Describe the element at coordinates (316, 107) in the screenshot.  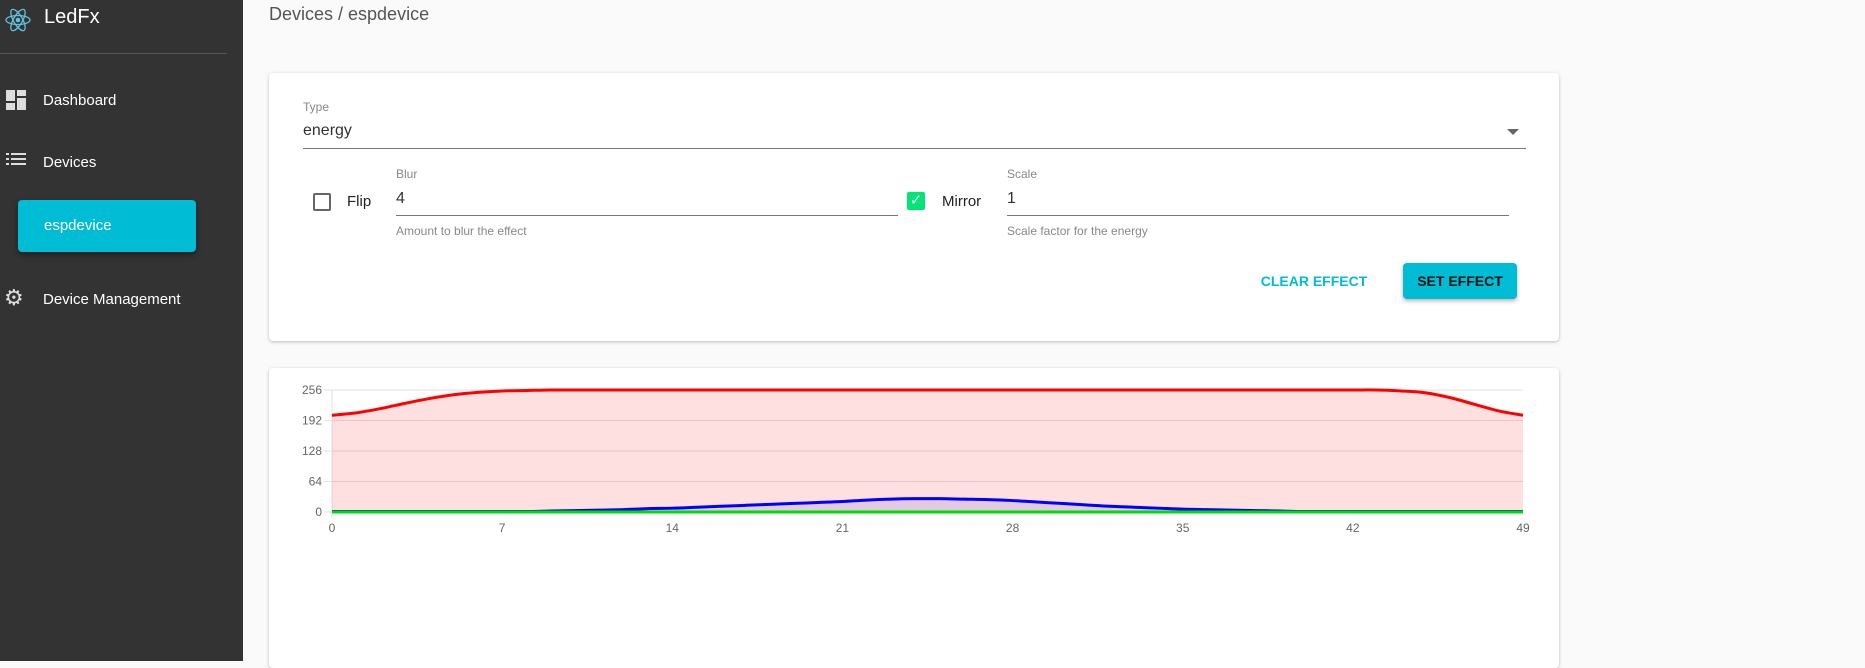
I see `type-label: Type` at that location.